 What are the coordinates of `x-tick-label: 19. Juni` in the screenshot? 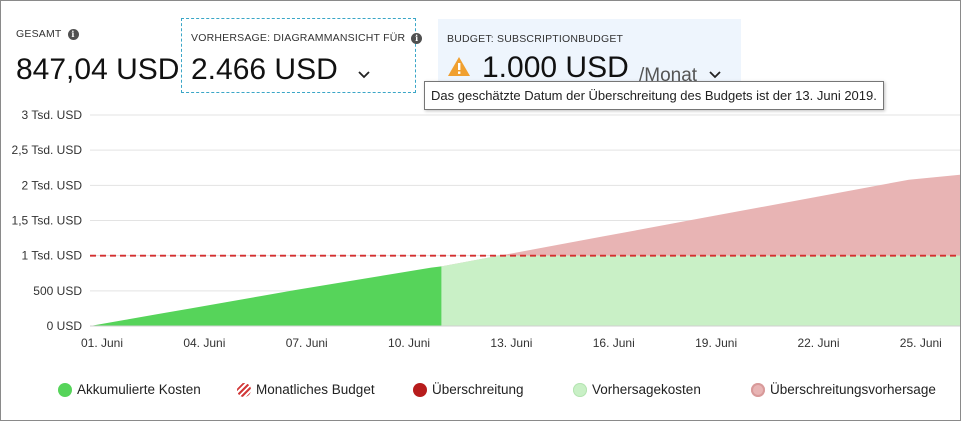 It's located at (716, 343).